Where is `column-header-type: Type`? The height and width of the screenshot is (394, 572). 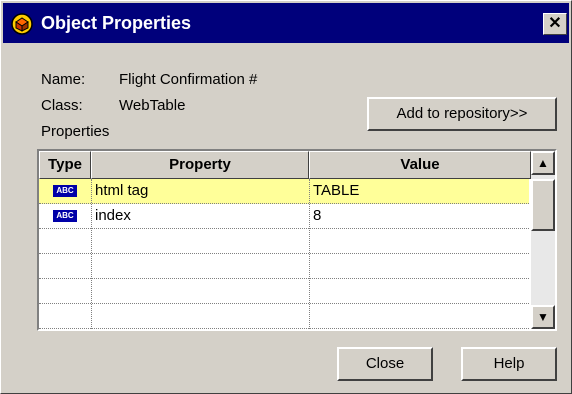 column-header-type: Type is located at coordinates (65, 165).